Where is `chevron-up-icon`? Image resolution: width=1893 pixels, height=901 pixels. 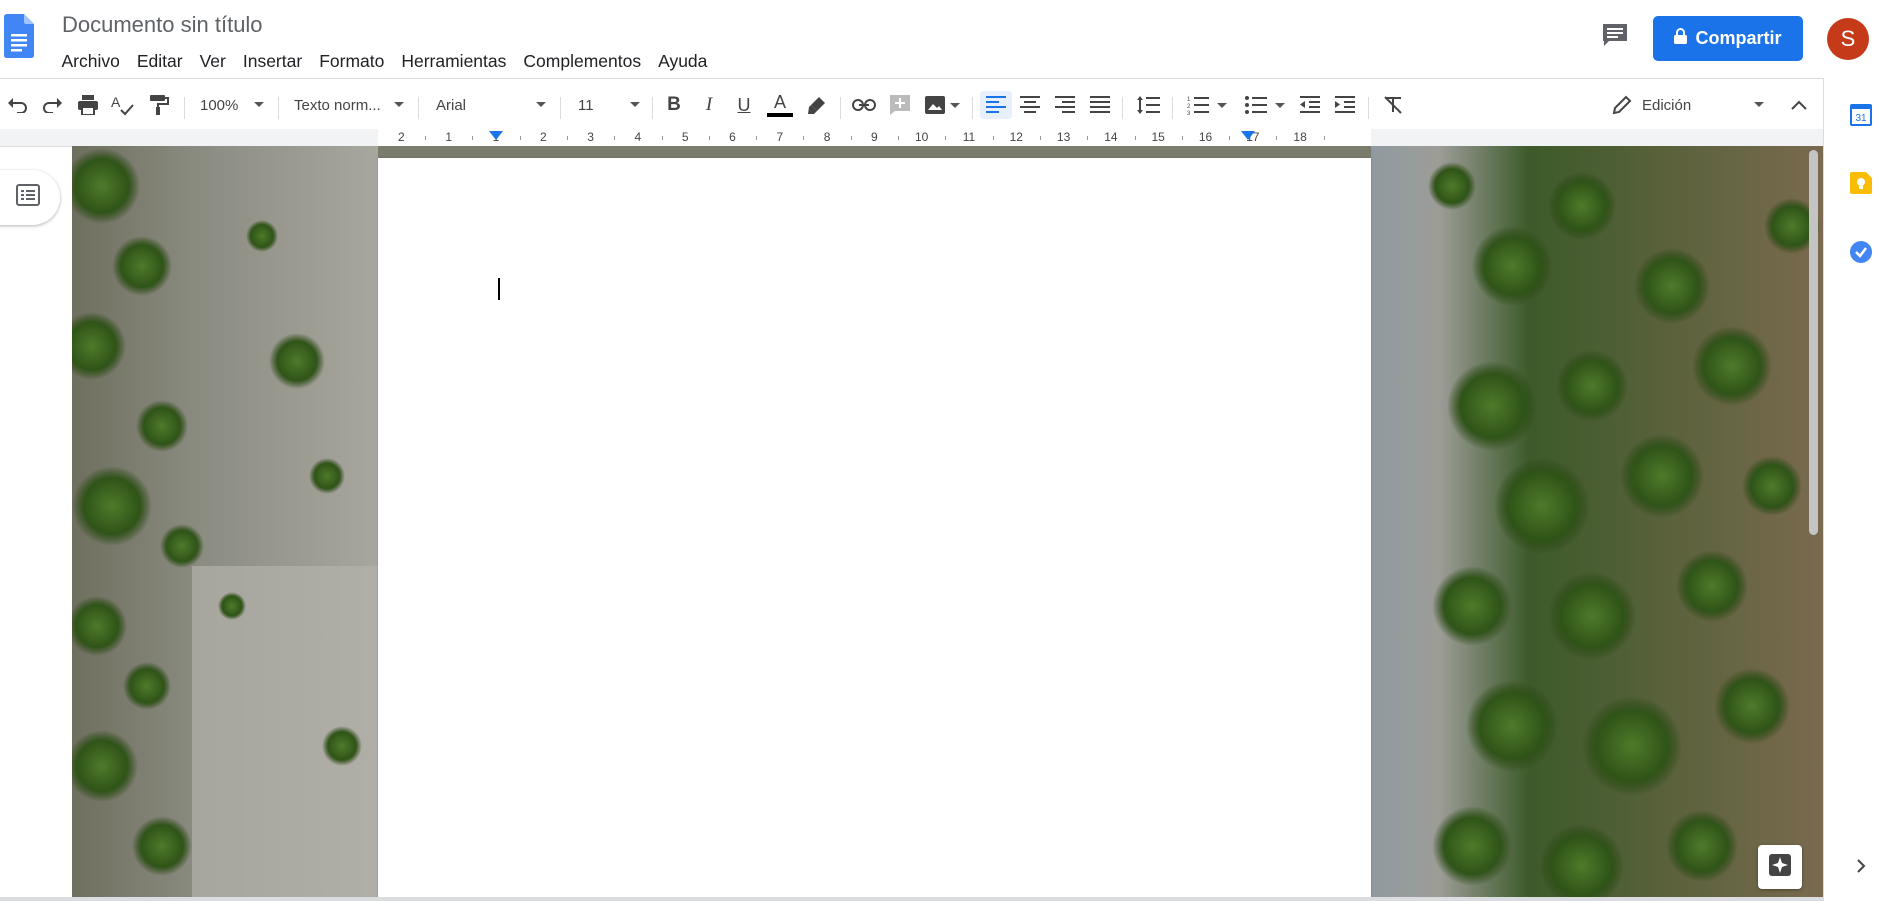
chevron-up-icon is located at coordinates (1799, 105).